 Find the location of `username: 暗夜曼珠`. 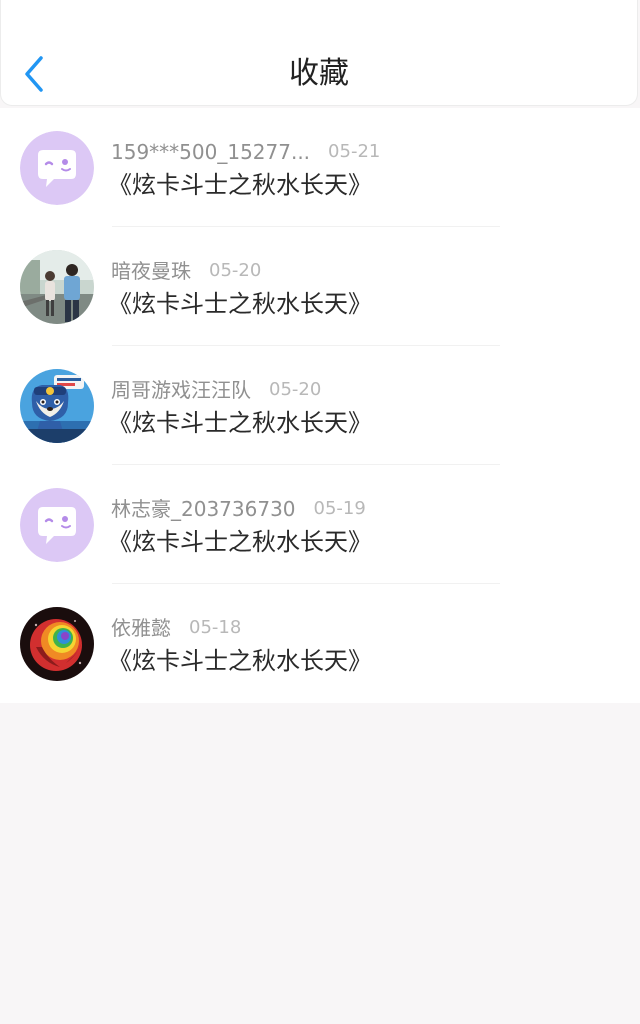

username: 暗夜曼珠 is located at coordinates (151, 271).